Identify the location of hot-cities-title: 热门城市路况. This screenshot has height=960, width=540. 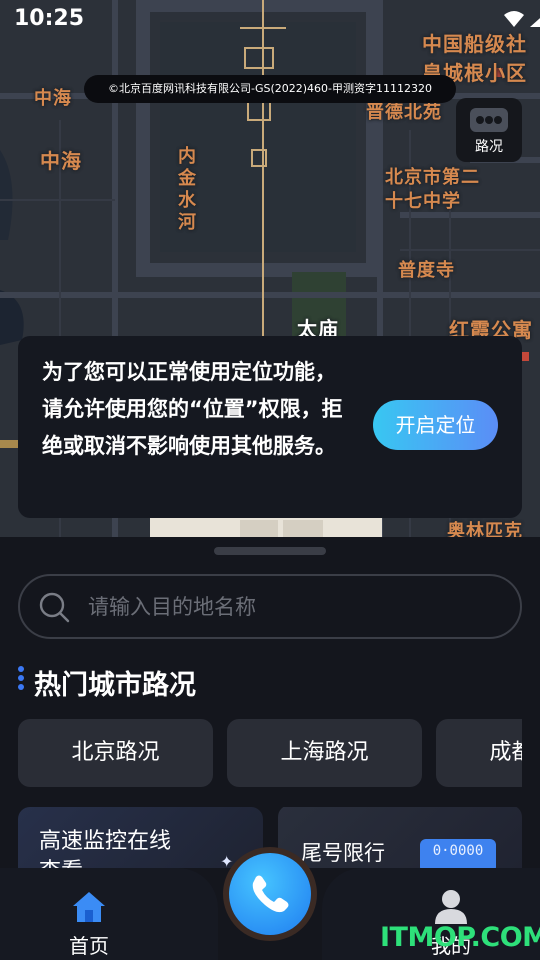
(115, 685).